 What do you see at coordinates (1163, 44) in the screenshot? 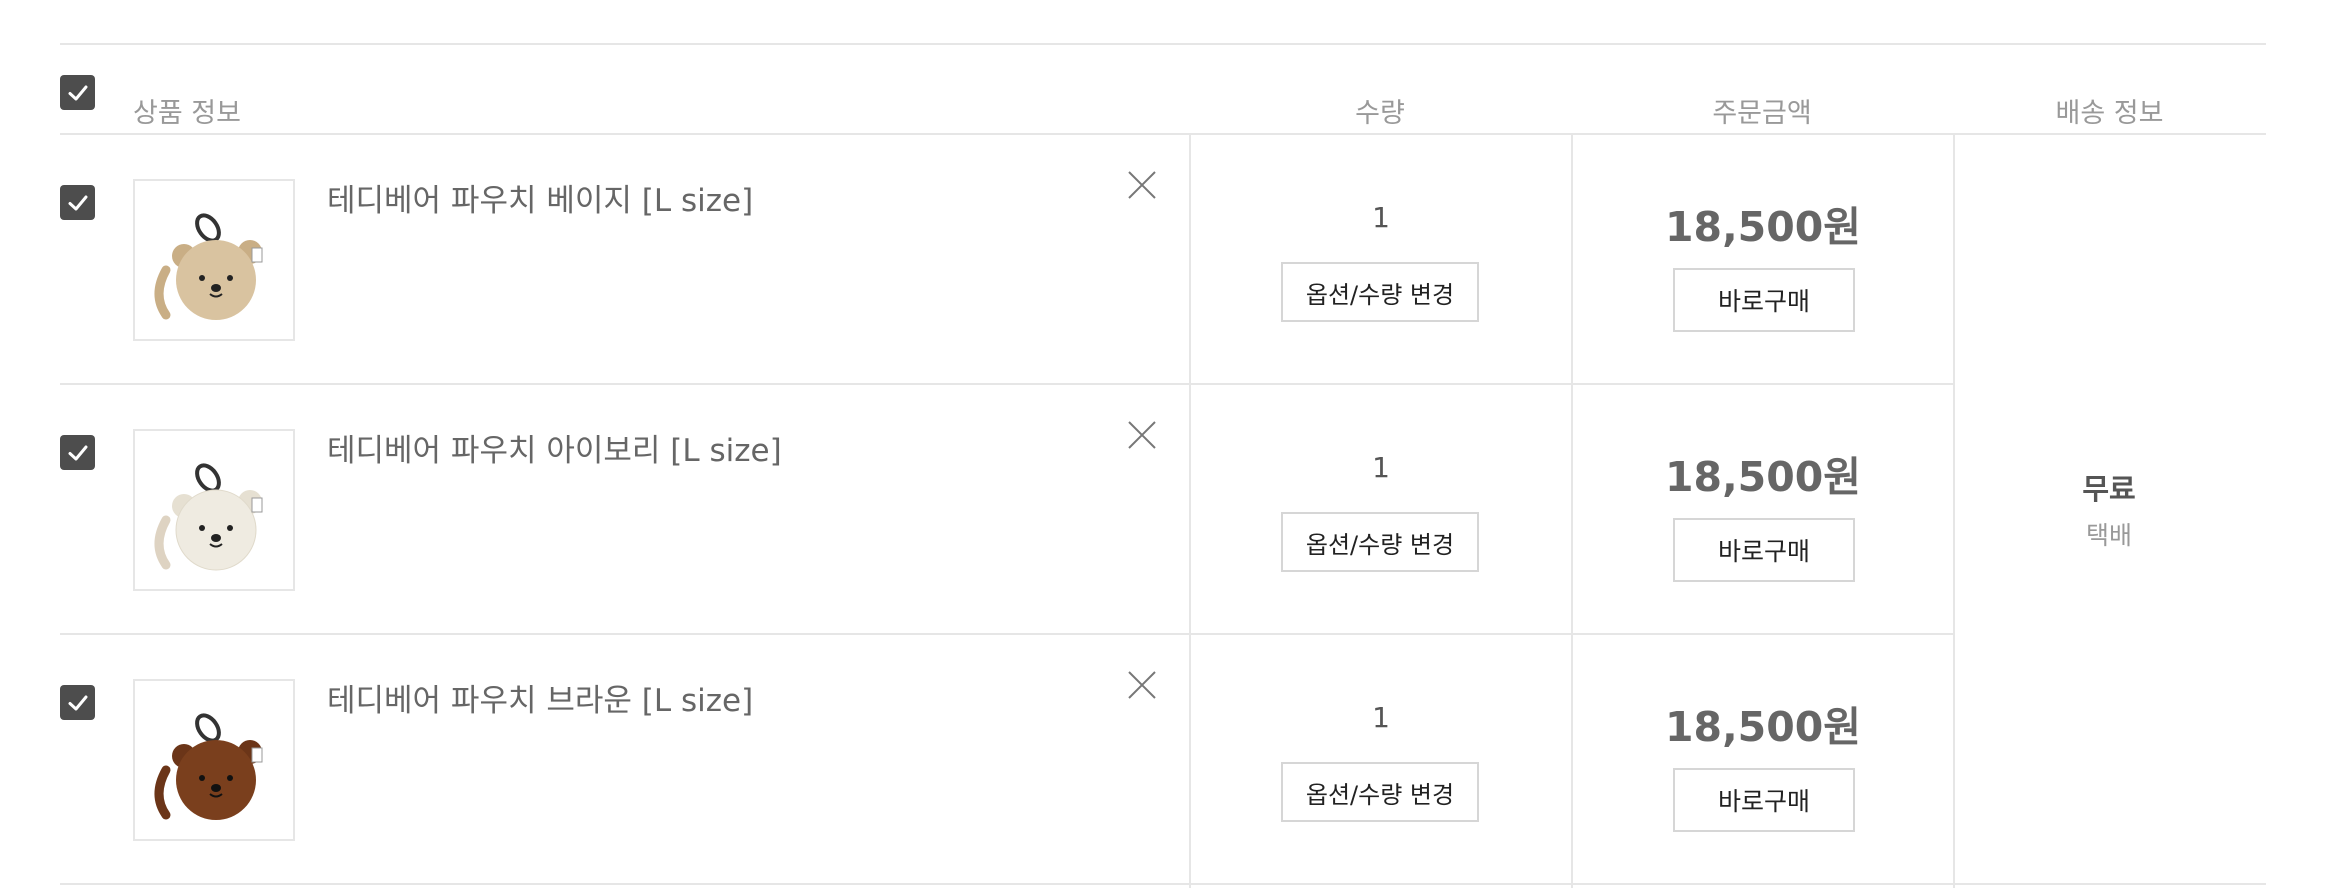
I see `table-top-border` at bounding box center [1163, 44].